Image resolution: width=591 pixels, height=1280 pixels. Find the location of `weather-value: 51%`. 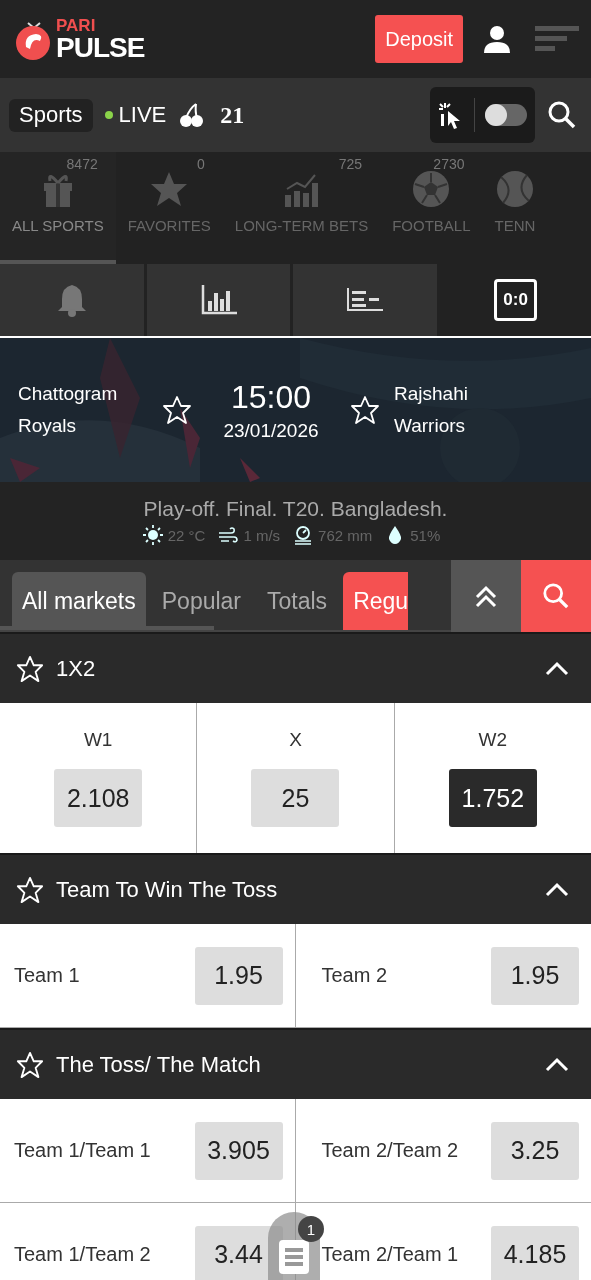

weather-value: 51% is located at coordinates (425, 535).